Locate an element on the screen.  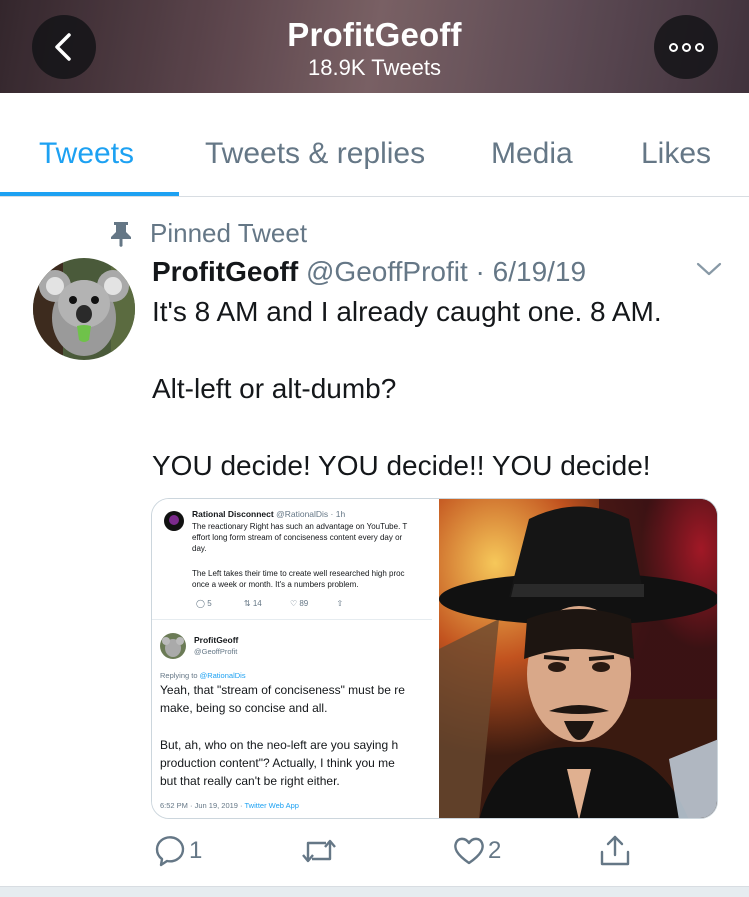
like-button: 2 is located at coordinates (476, 851).